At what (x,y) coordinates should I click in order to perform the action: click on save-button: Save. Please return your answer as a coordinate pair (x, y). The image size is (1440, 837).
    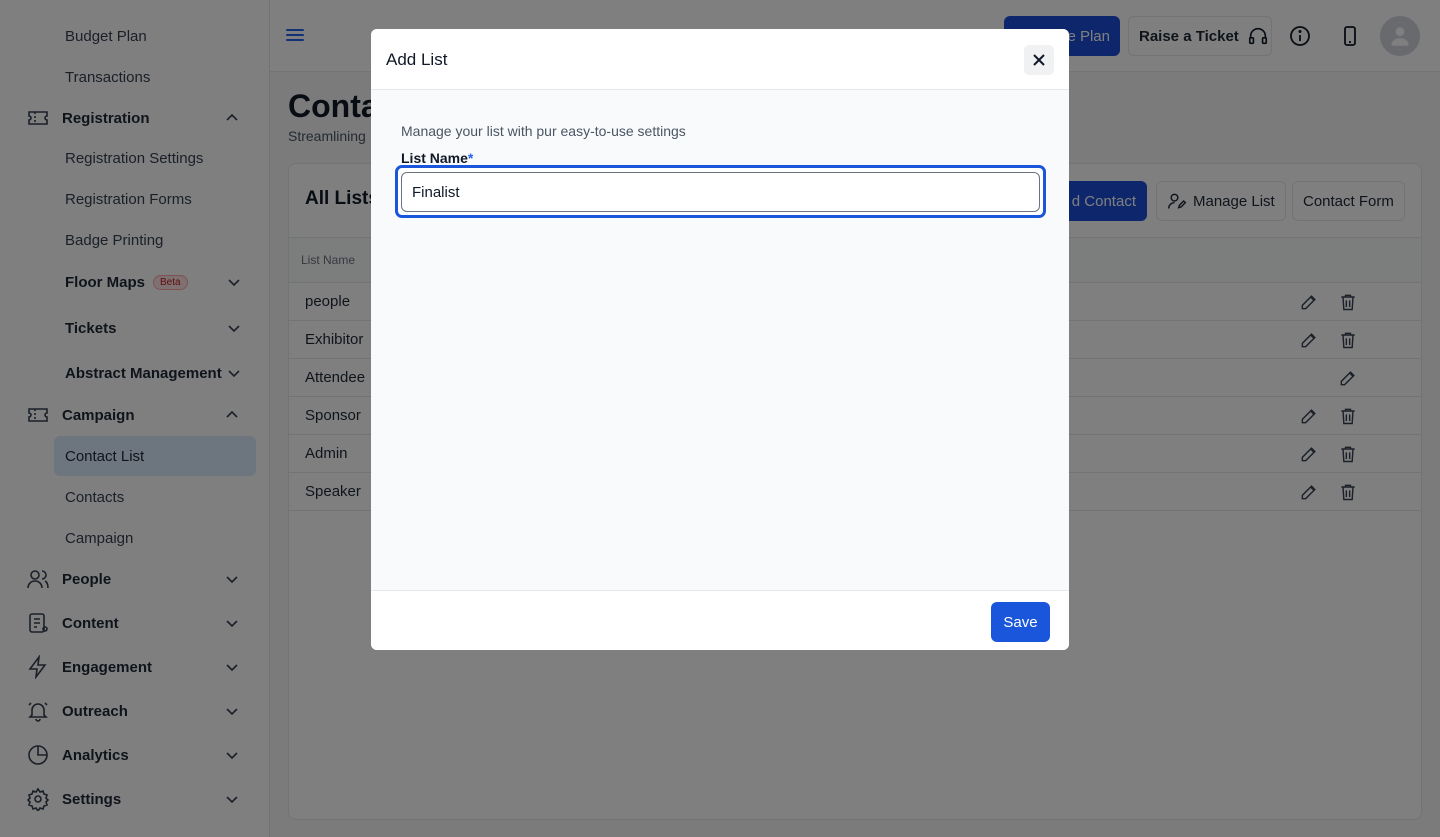
    Looking at the image, I should click on (1020, 622).